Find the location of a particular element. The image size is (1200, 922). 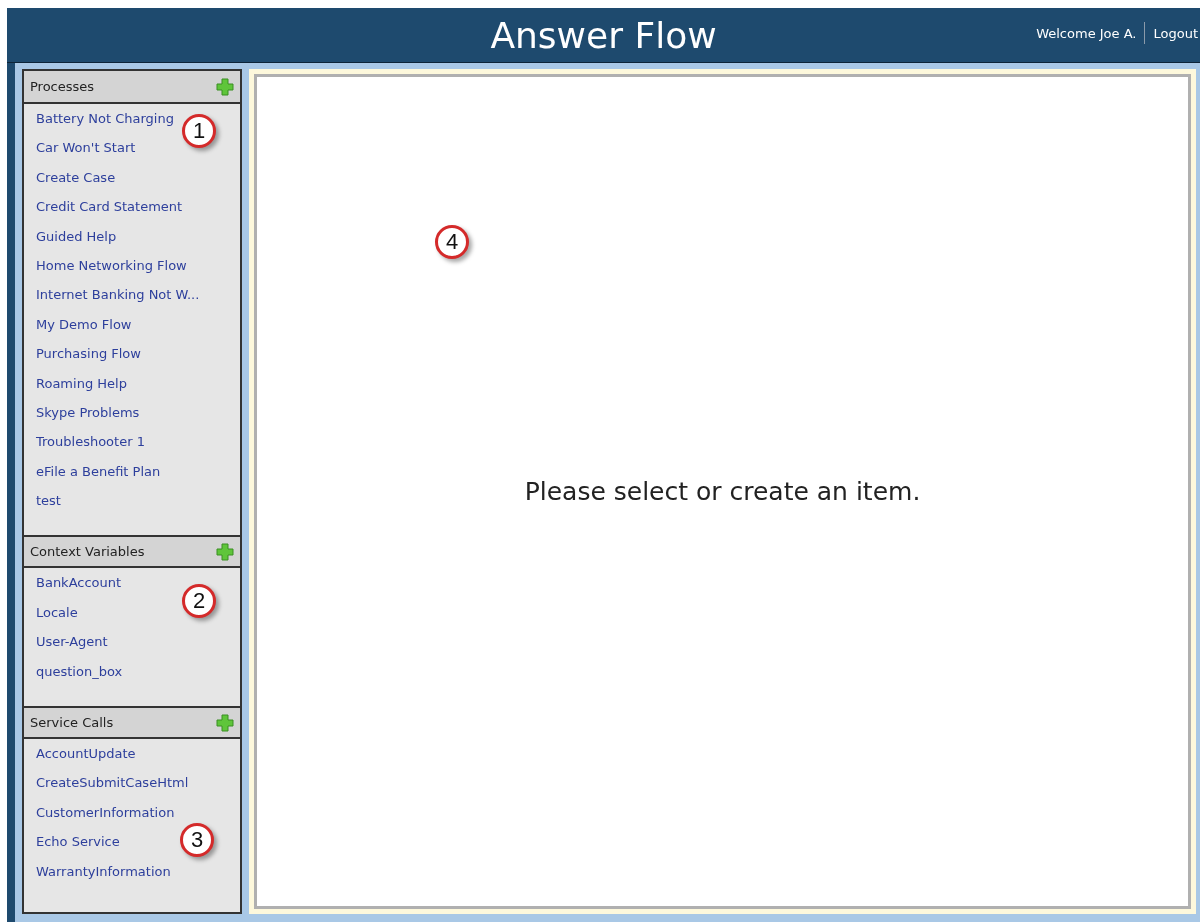

sidebar-item: Roaming Help is located at coordinates (75, 383).